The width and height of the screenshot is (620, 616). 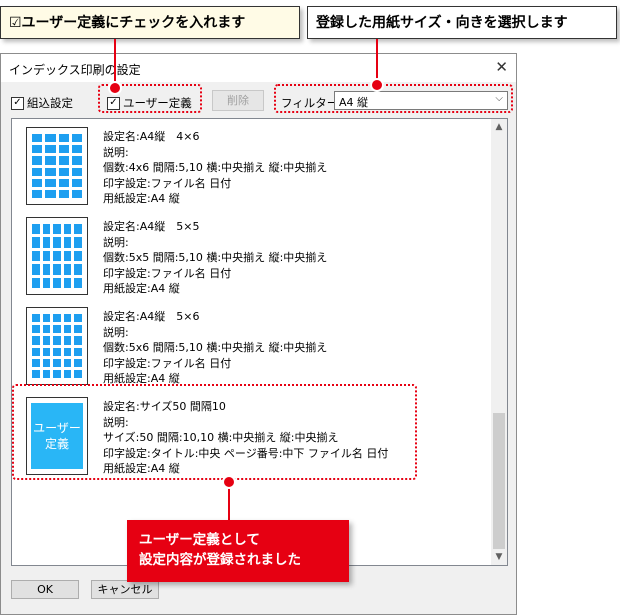 I want to click on vertical-scrollbar: ▲ ▼, so click(x=499, y=342).